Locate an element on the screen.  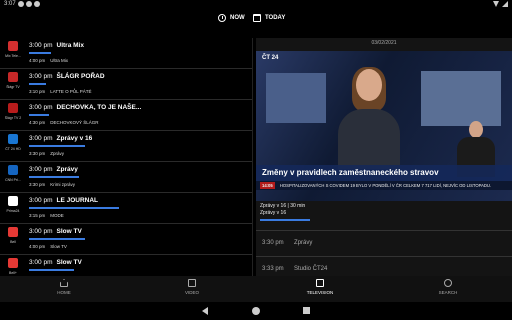
today-button: TODAY is located at coordinates (269, 18).